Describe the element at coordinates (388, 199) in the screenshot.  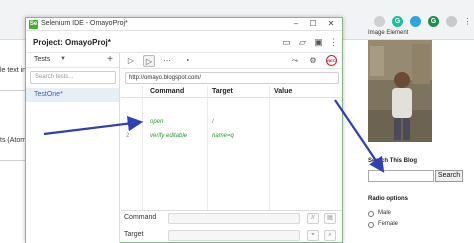
I see `radio-options-title: Radio options` at that location.